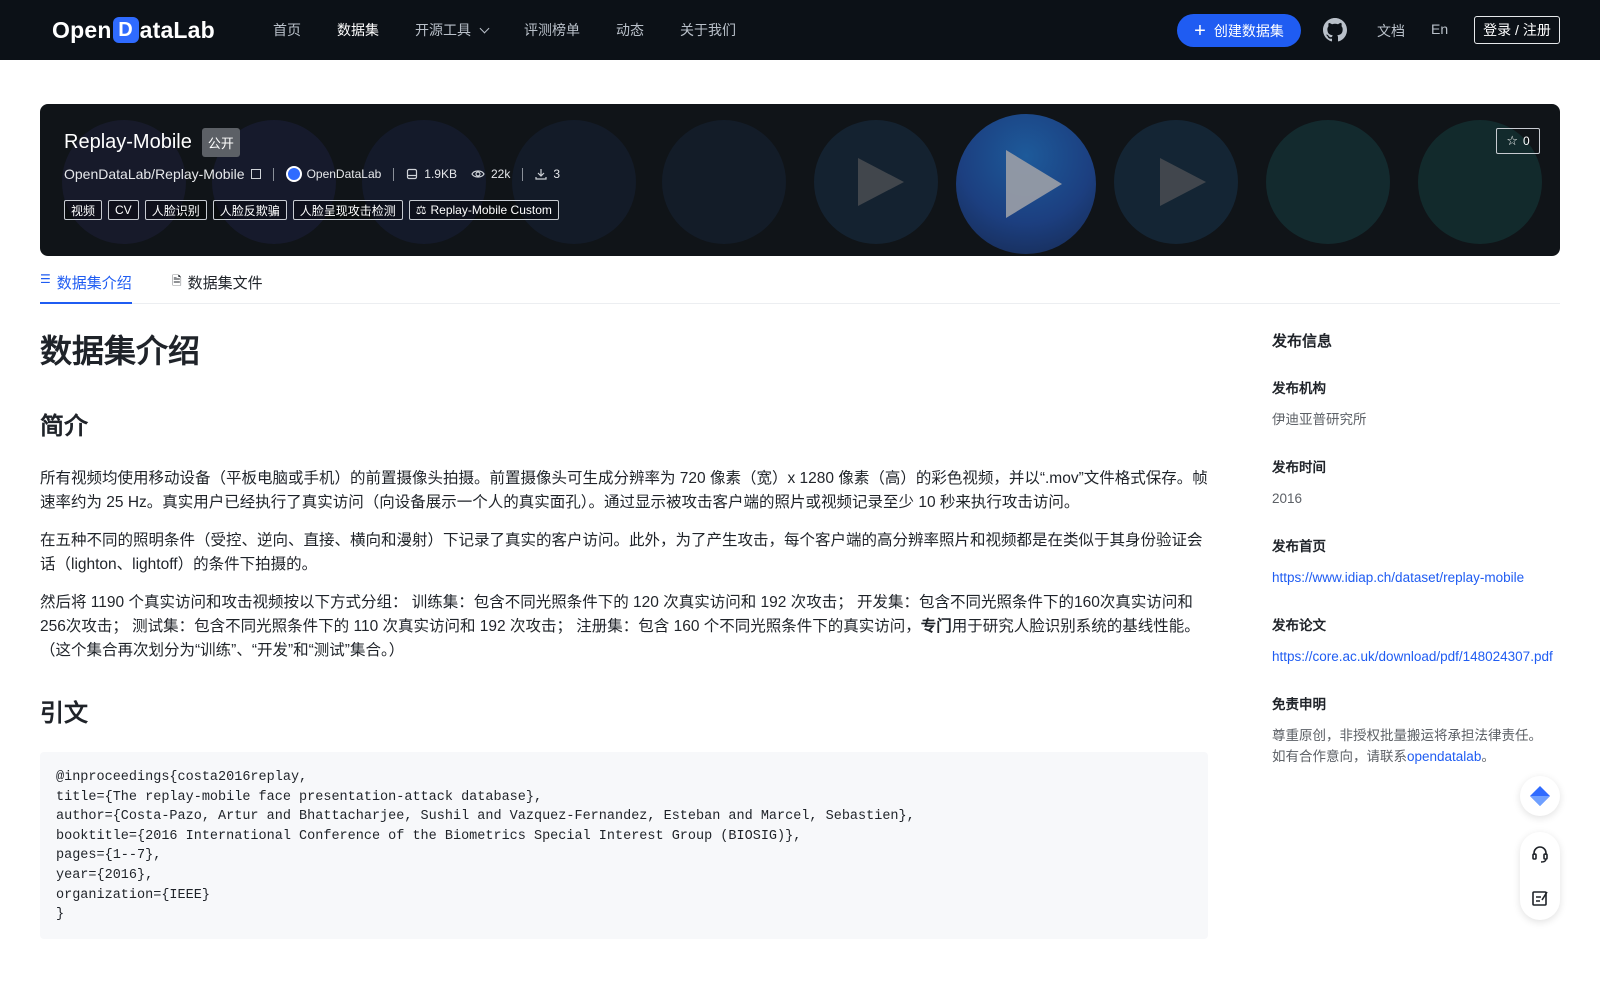 The image size is (1600, 1000). Describe the element at coordinates (154, 174) in the screenshot. I see `repo-path: OpenDataLab/Replay-Mobile` at that location.